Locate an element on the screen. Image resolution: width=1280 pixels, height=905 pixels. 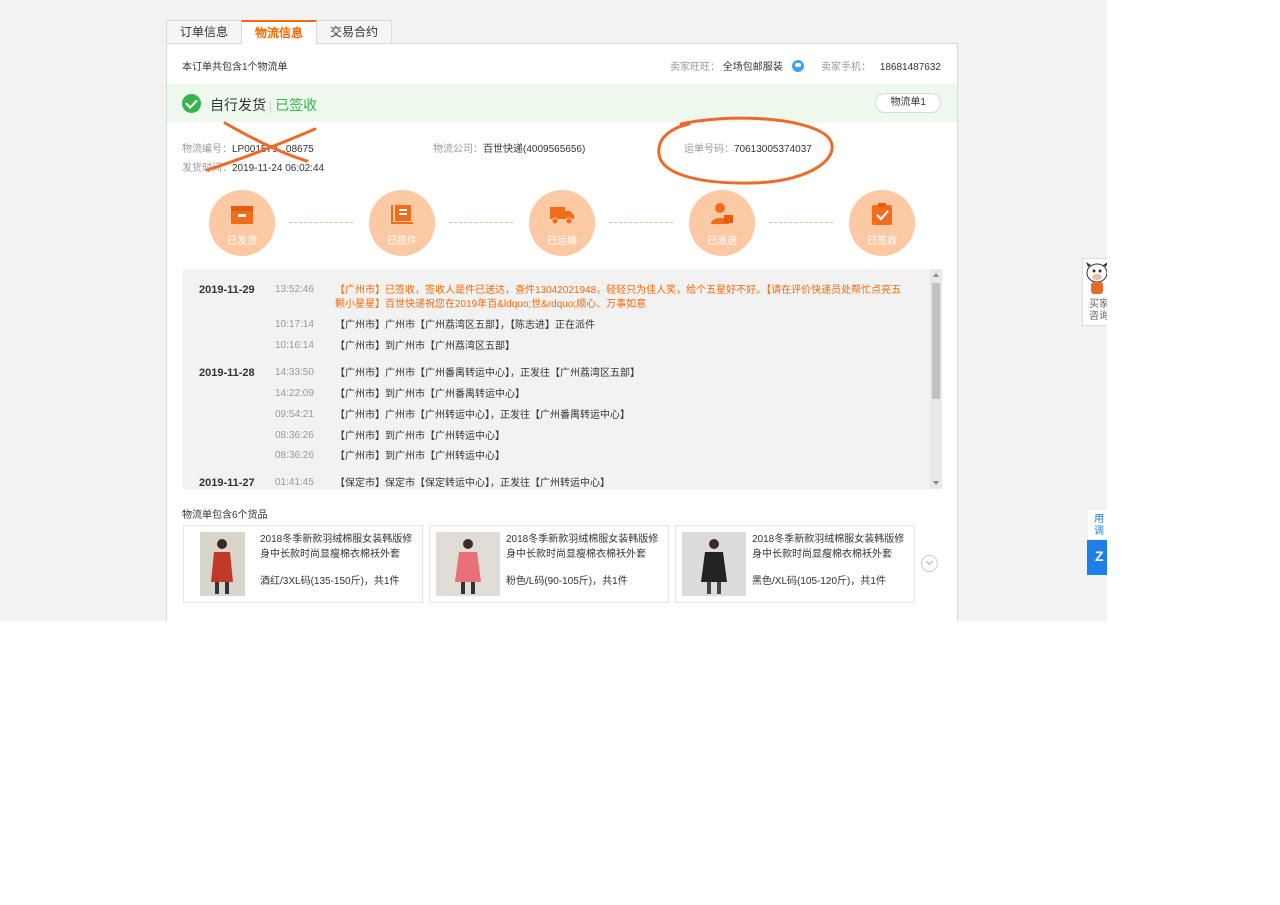
step-shipped: 已发货 is located at coordinates (242, 223).